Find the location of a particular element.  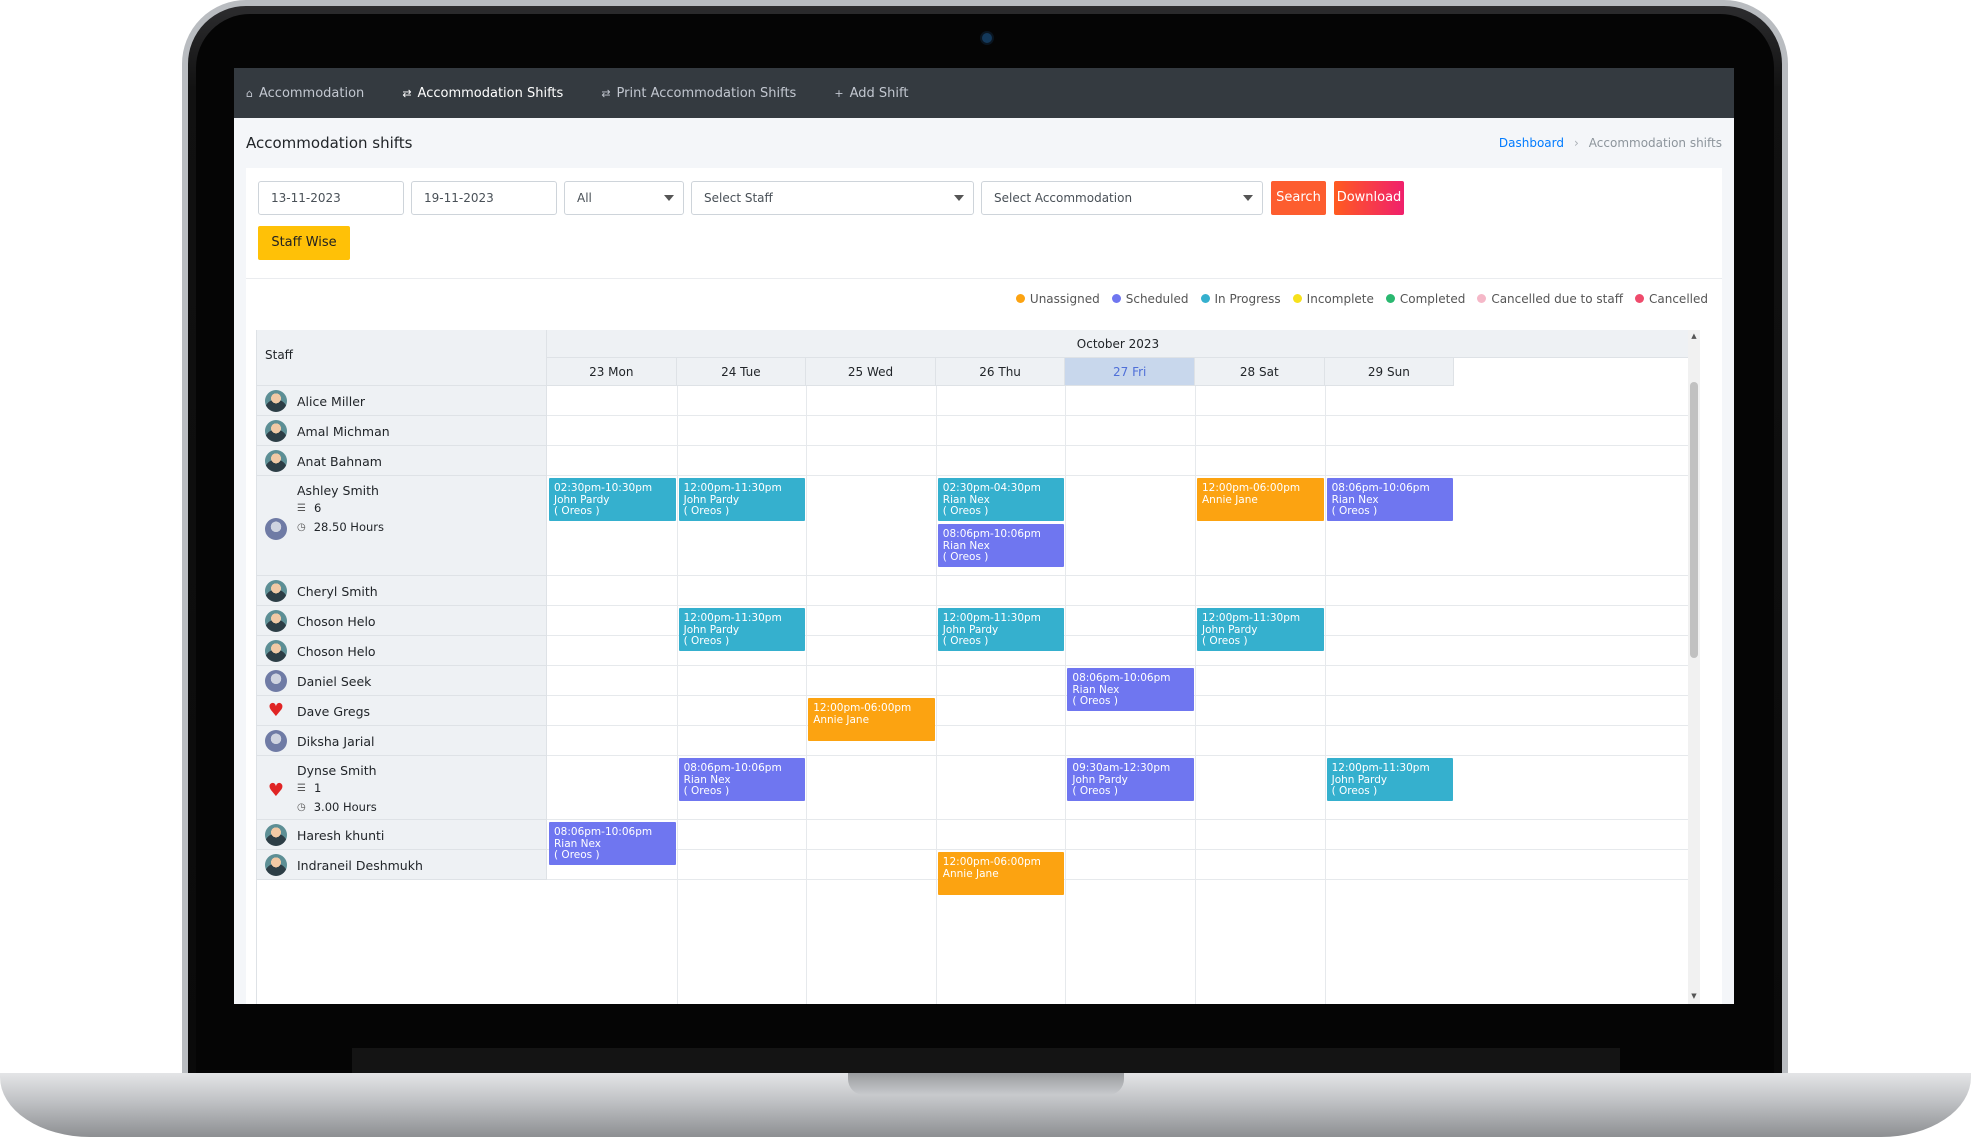

search-button: Search is located at coordinates (1298, 198).